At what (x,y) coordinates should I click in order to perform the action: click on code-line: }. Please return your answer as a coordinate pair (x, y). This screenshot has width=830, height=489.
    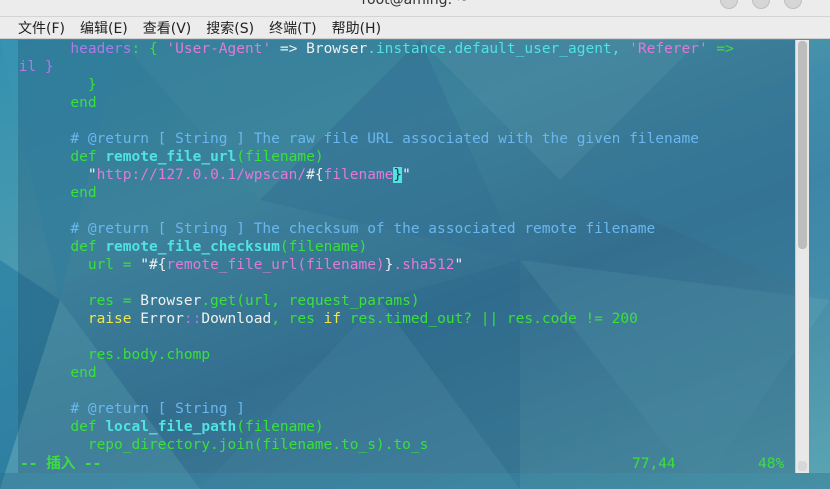
    Looking at the image, I should click on (57, 85).